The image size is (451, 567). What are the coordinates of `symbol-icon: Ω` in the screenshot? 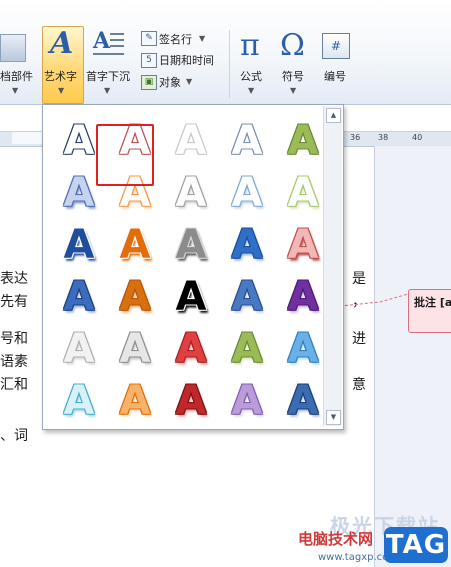 It's located at (292, 45).